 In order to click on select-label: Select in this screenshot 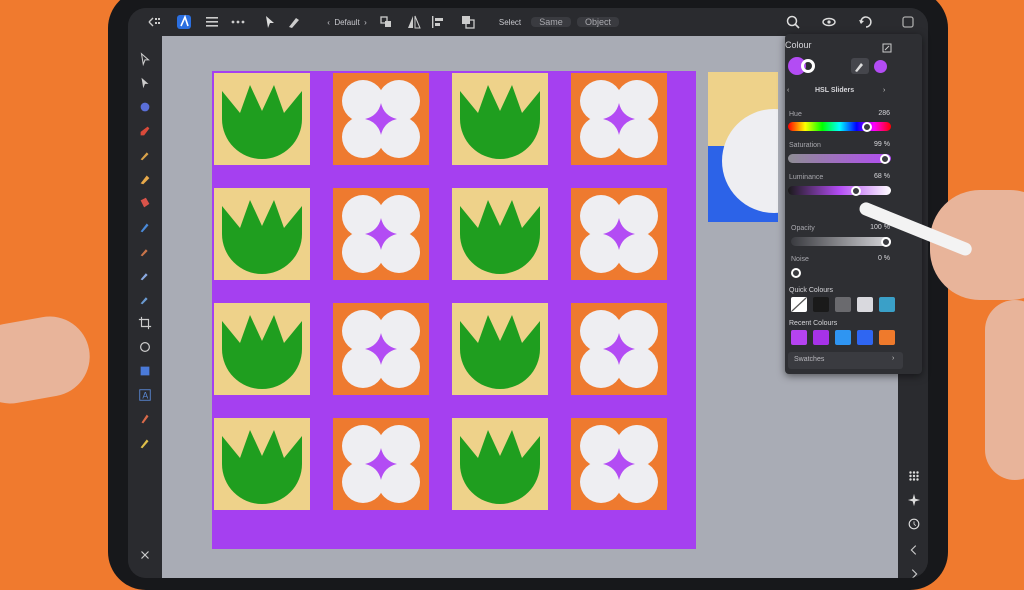, I will do `click(510, 22)`.